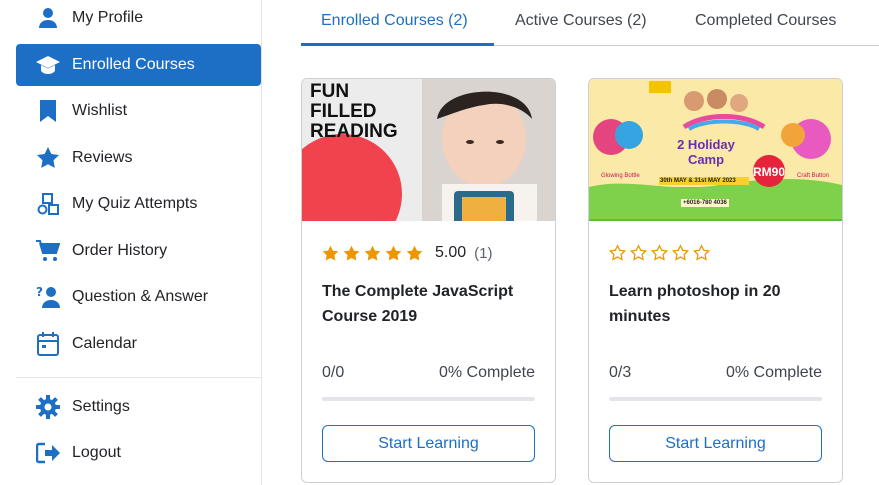 The height and width of the screenshot is (485, 879). Describe the element at coordinates (765, 21) in the screenshot. I see `tab-completed-courses: Completed Courses` at that location.